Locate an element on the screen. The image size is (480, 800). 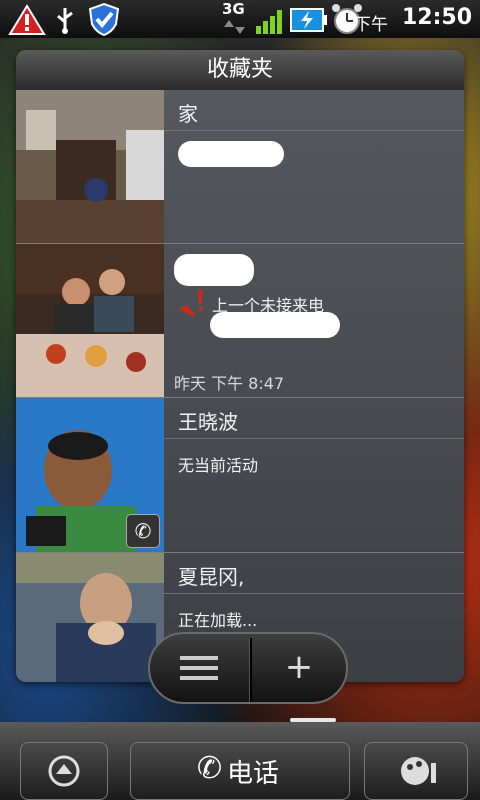
list-icon is located at coordinates (199, 668).